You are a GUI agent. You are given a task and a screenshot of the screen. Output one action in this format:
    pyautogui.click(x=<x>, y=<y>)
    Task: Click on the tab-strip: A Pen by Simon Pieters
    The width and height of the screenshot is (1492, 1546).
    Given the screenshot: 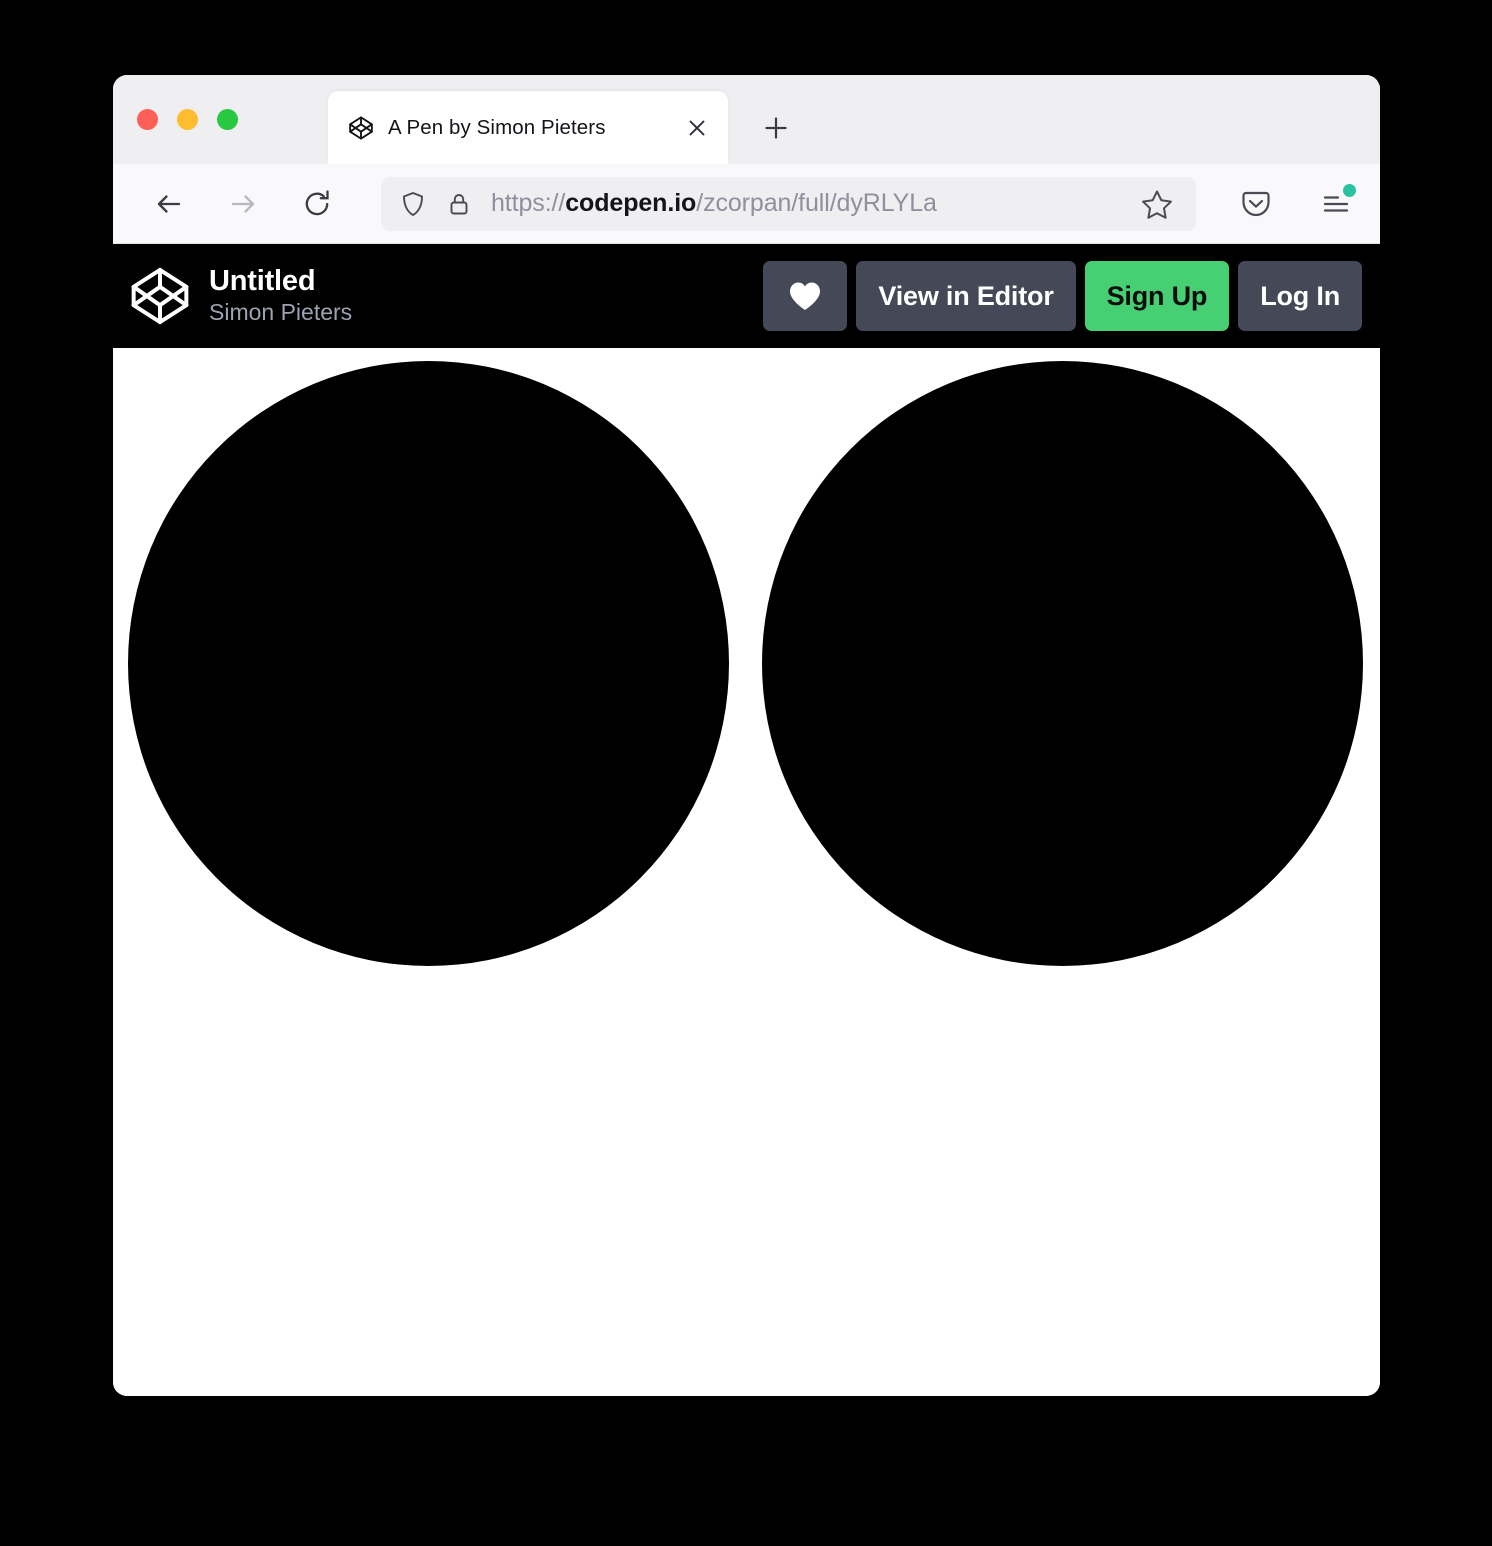 What is the action you would take?
    pyautogui.click(x=746, y=119)
    